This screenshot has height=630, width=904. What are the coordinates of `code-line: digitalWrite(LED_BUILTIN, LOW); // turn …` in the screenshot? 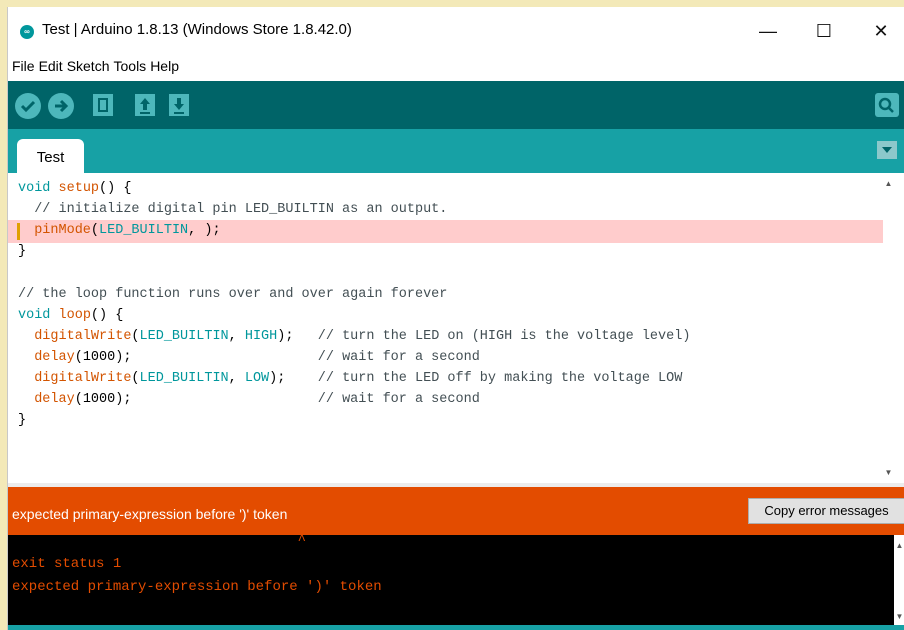 It's located at (350, 378).